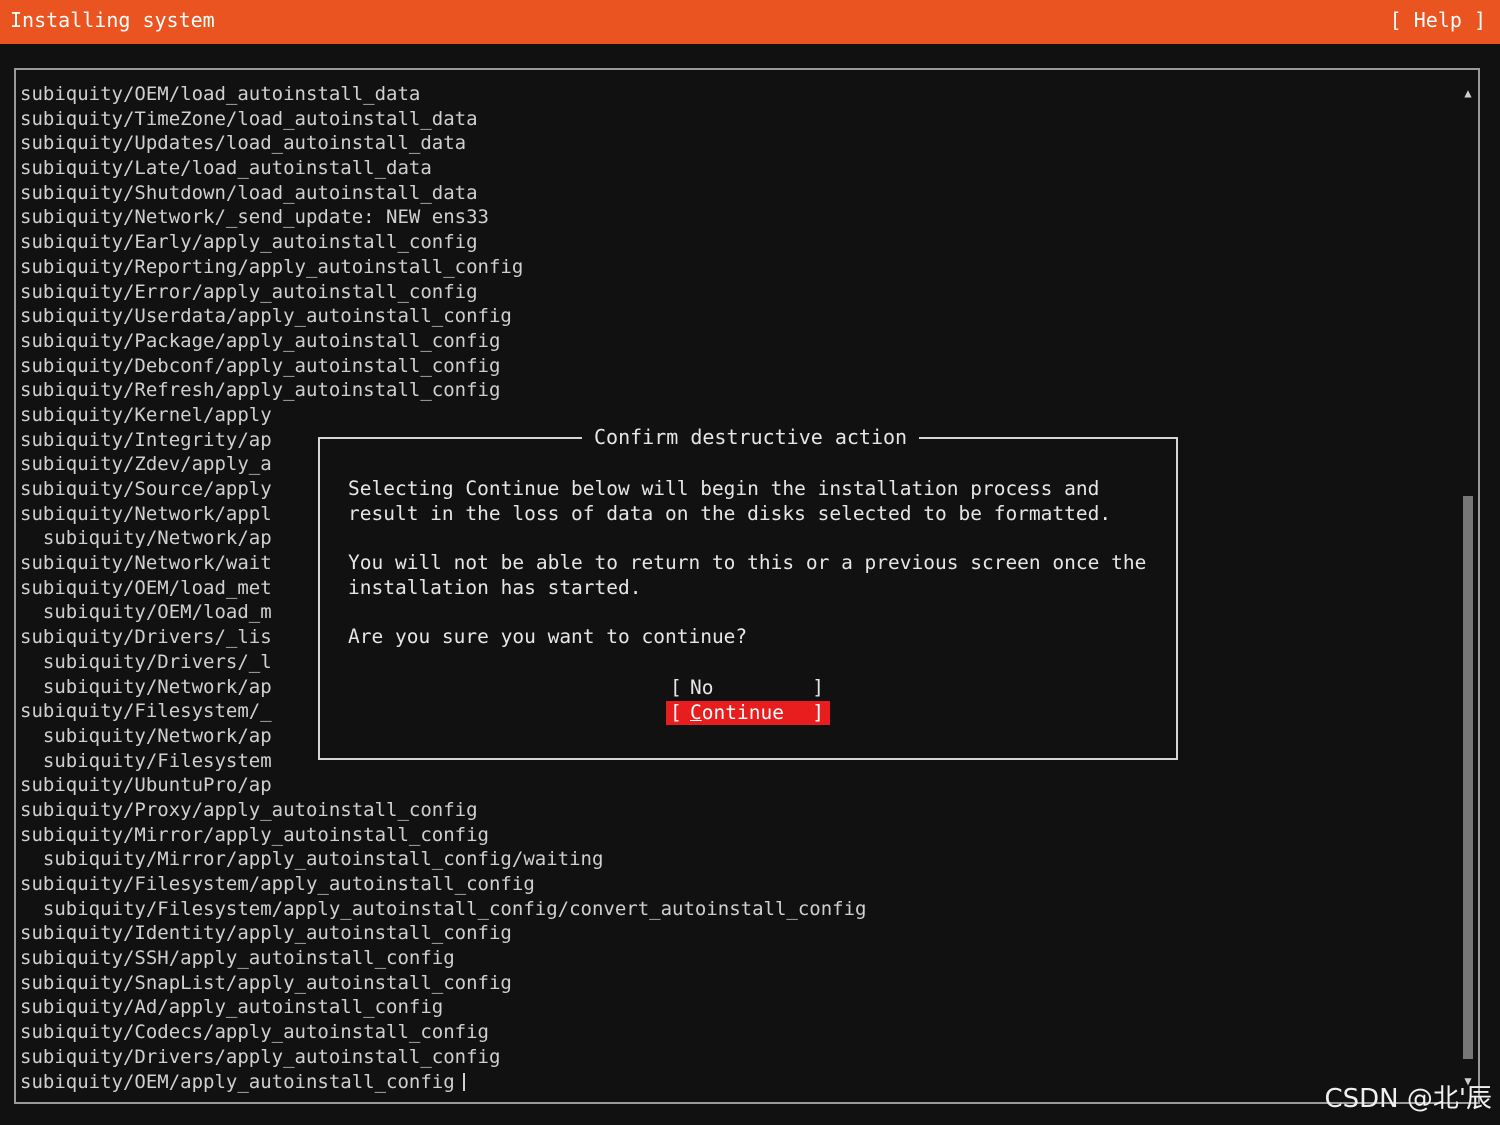  Describe the element at coordinates (1438, 20) in the screenshot. I see `help-button: [ Help ]` at that location.